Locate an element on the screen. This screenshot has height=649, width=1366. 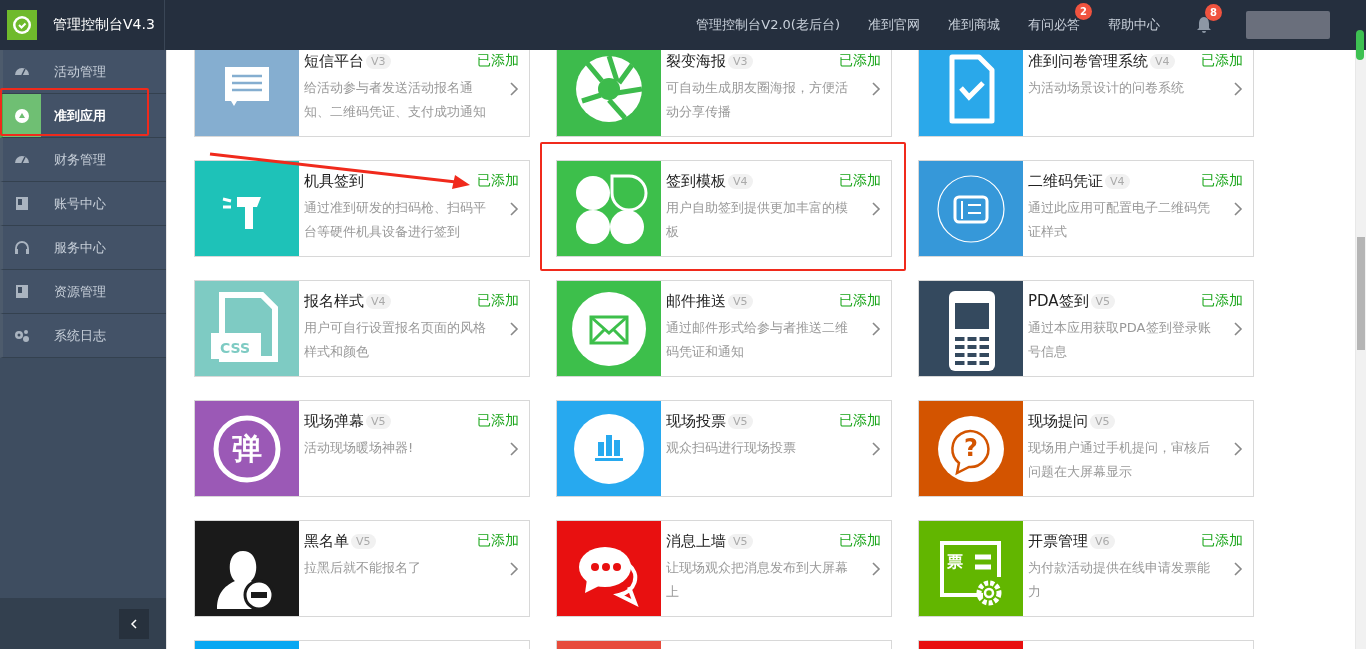
collapse-button is located at coordinates (134, 623).